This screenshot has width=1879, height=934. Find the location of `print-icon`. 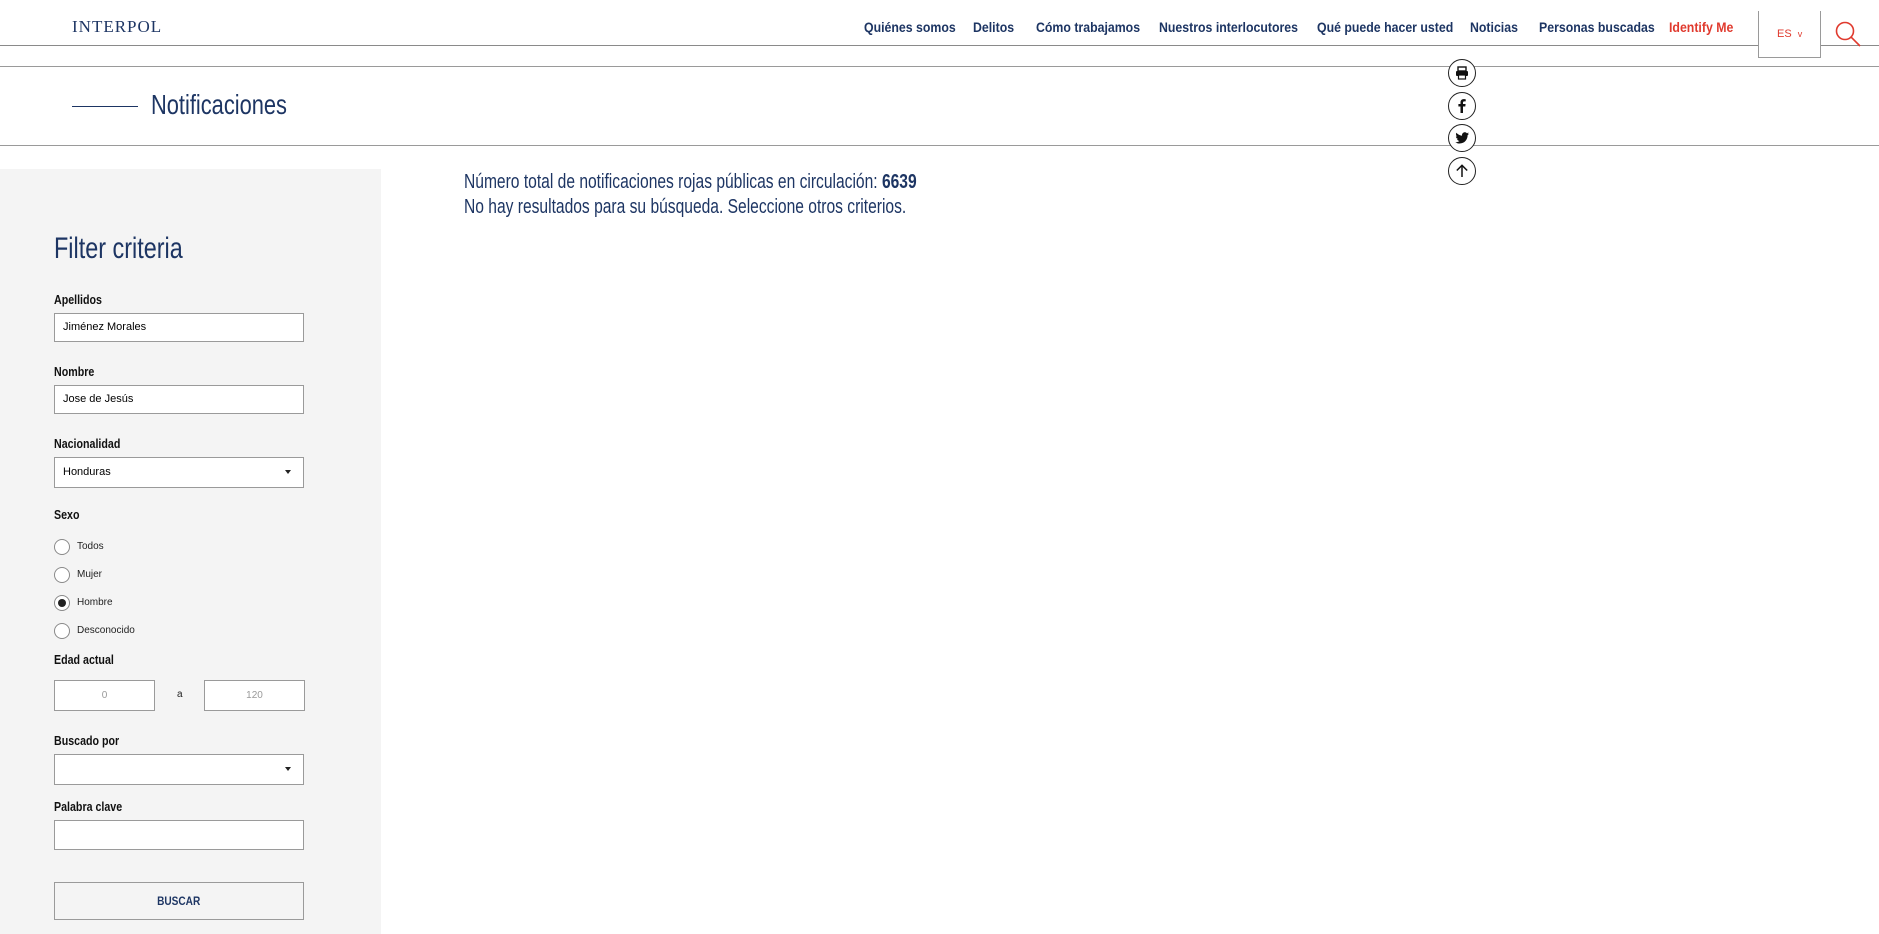

print-icon is located at coordinates (1462, 73).